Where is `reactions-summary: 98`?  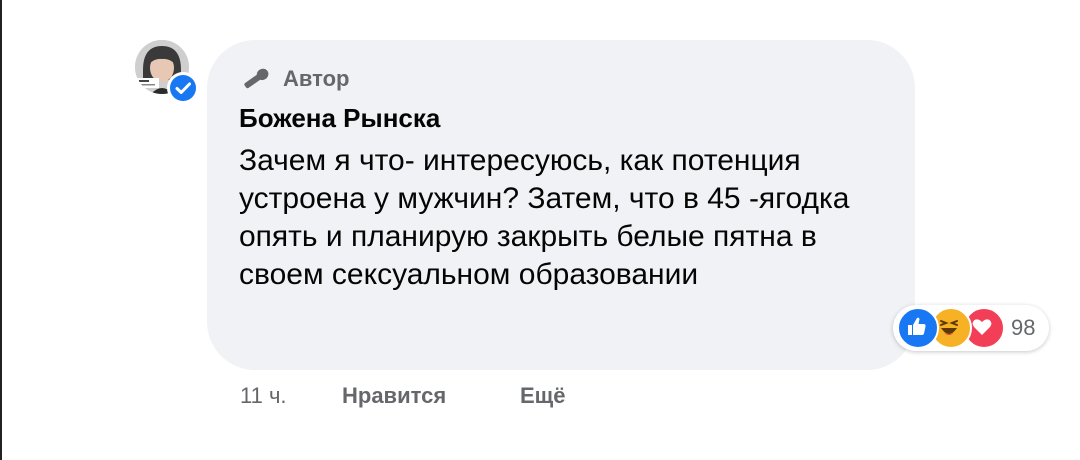 reactions-summary: 98 is located at coordinates (971, 328).